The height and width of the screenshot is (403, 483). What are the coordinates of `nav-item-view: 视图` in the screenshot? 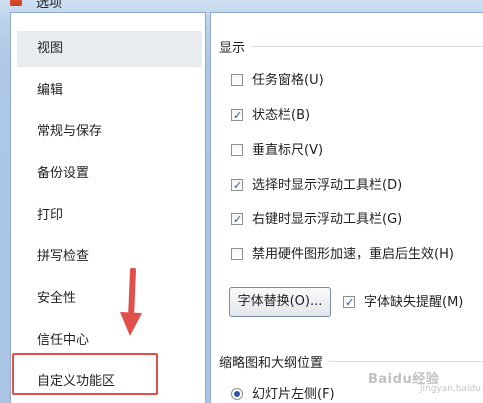 It's located at (109, 49).